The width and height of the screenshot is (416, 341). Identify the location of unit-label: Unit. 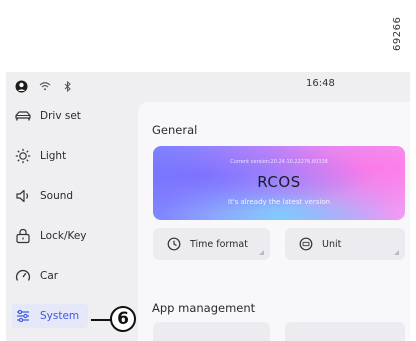
(332, 244).